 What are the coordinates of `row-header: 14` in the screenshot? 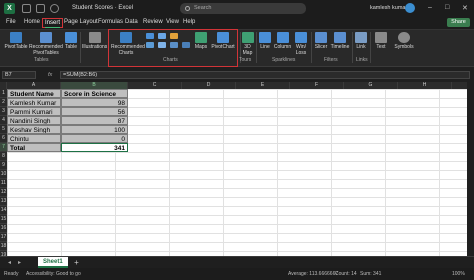 It's located at (3, 210).